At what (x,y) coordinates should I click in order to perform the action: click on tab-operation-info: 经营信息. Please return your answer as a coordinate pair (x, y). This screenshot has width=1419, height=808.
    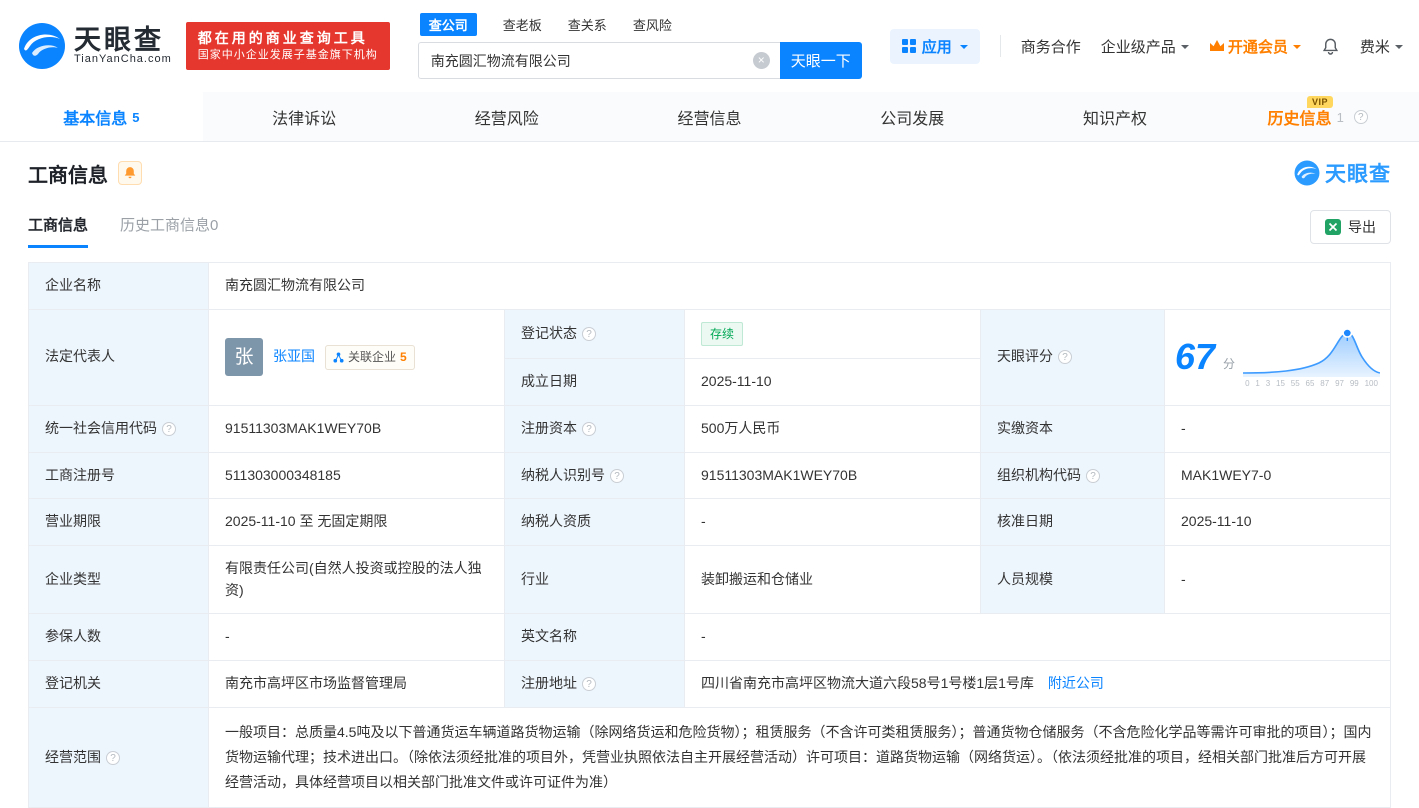
    Looking at the image, I should click on (709, 116).